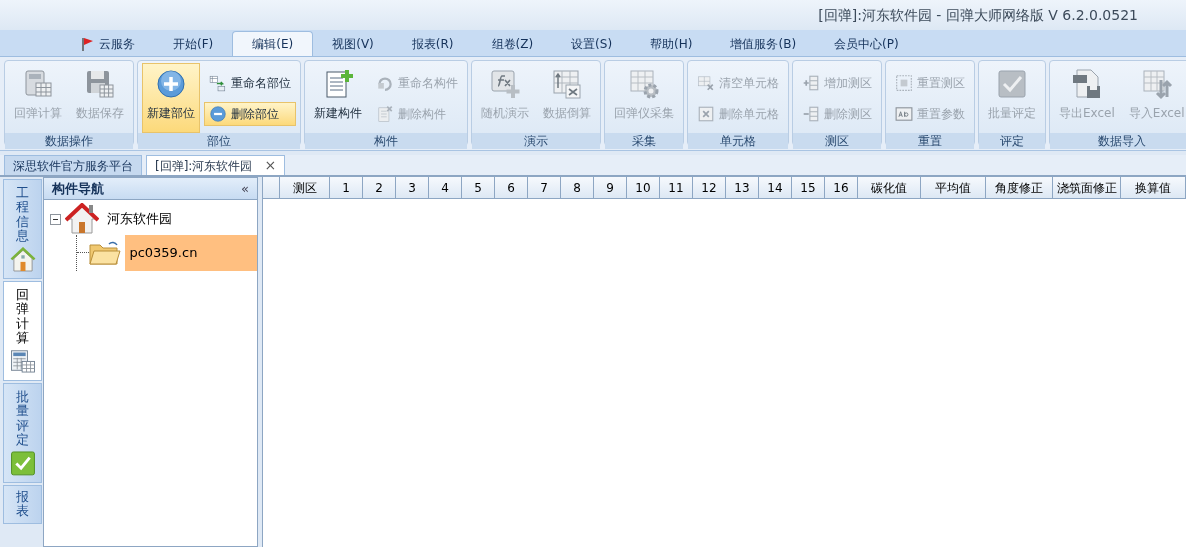  I want to click on clear-cells-icon, so click(706, 82).